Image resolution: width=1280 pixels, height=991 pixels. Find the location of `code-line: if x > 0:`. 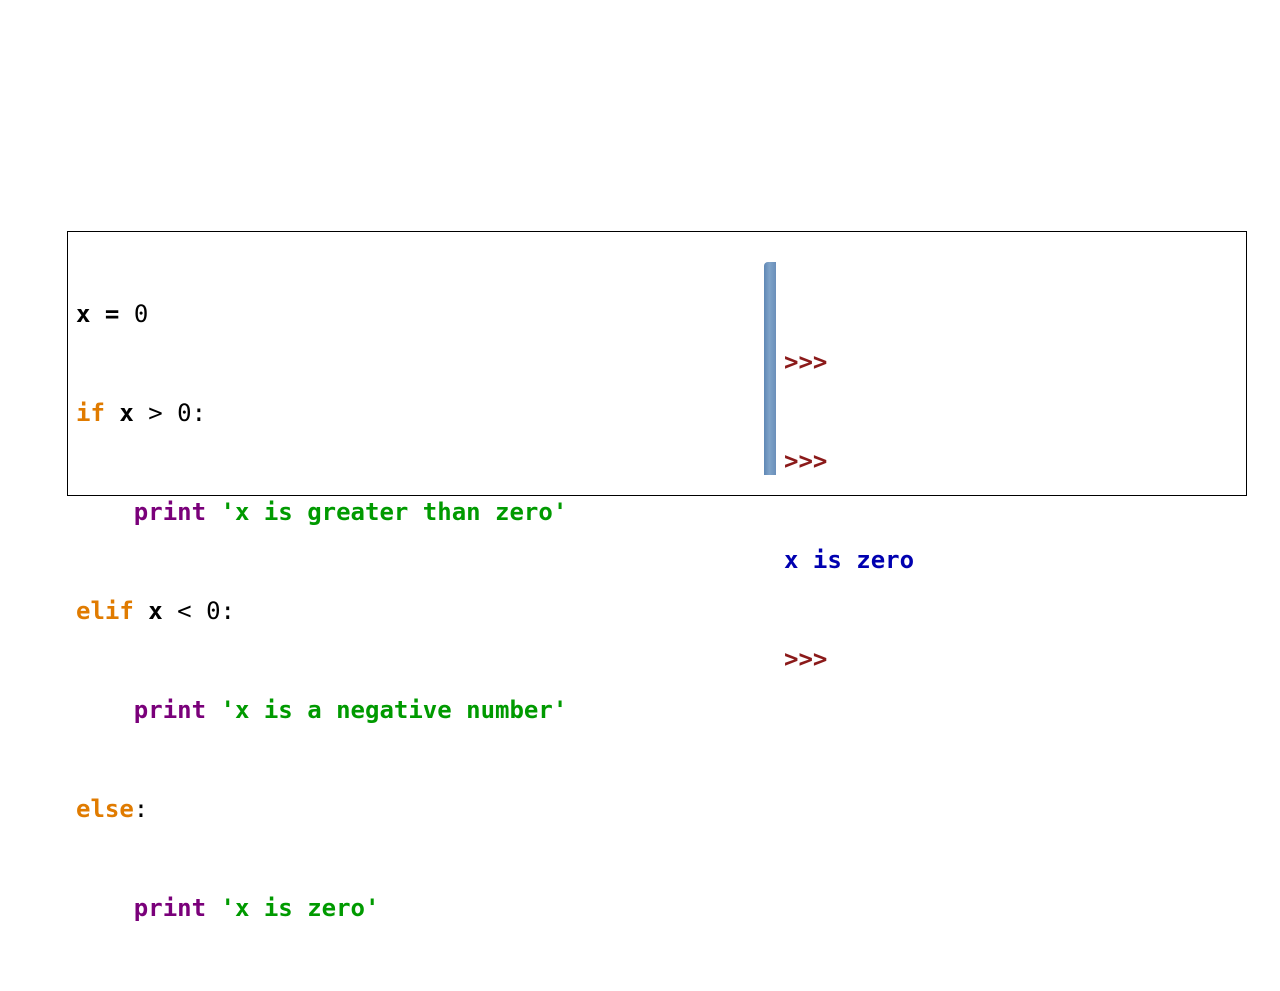

code-line: if x > 0: is located at coordinates (321, 413).